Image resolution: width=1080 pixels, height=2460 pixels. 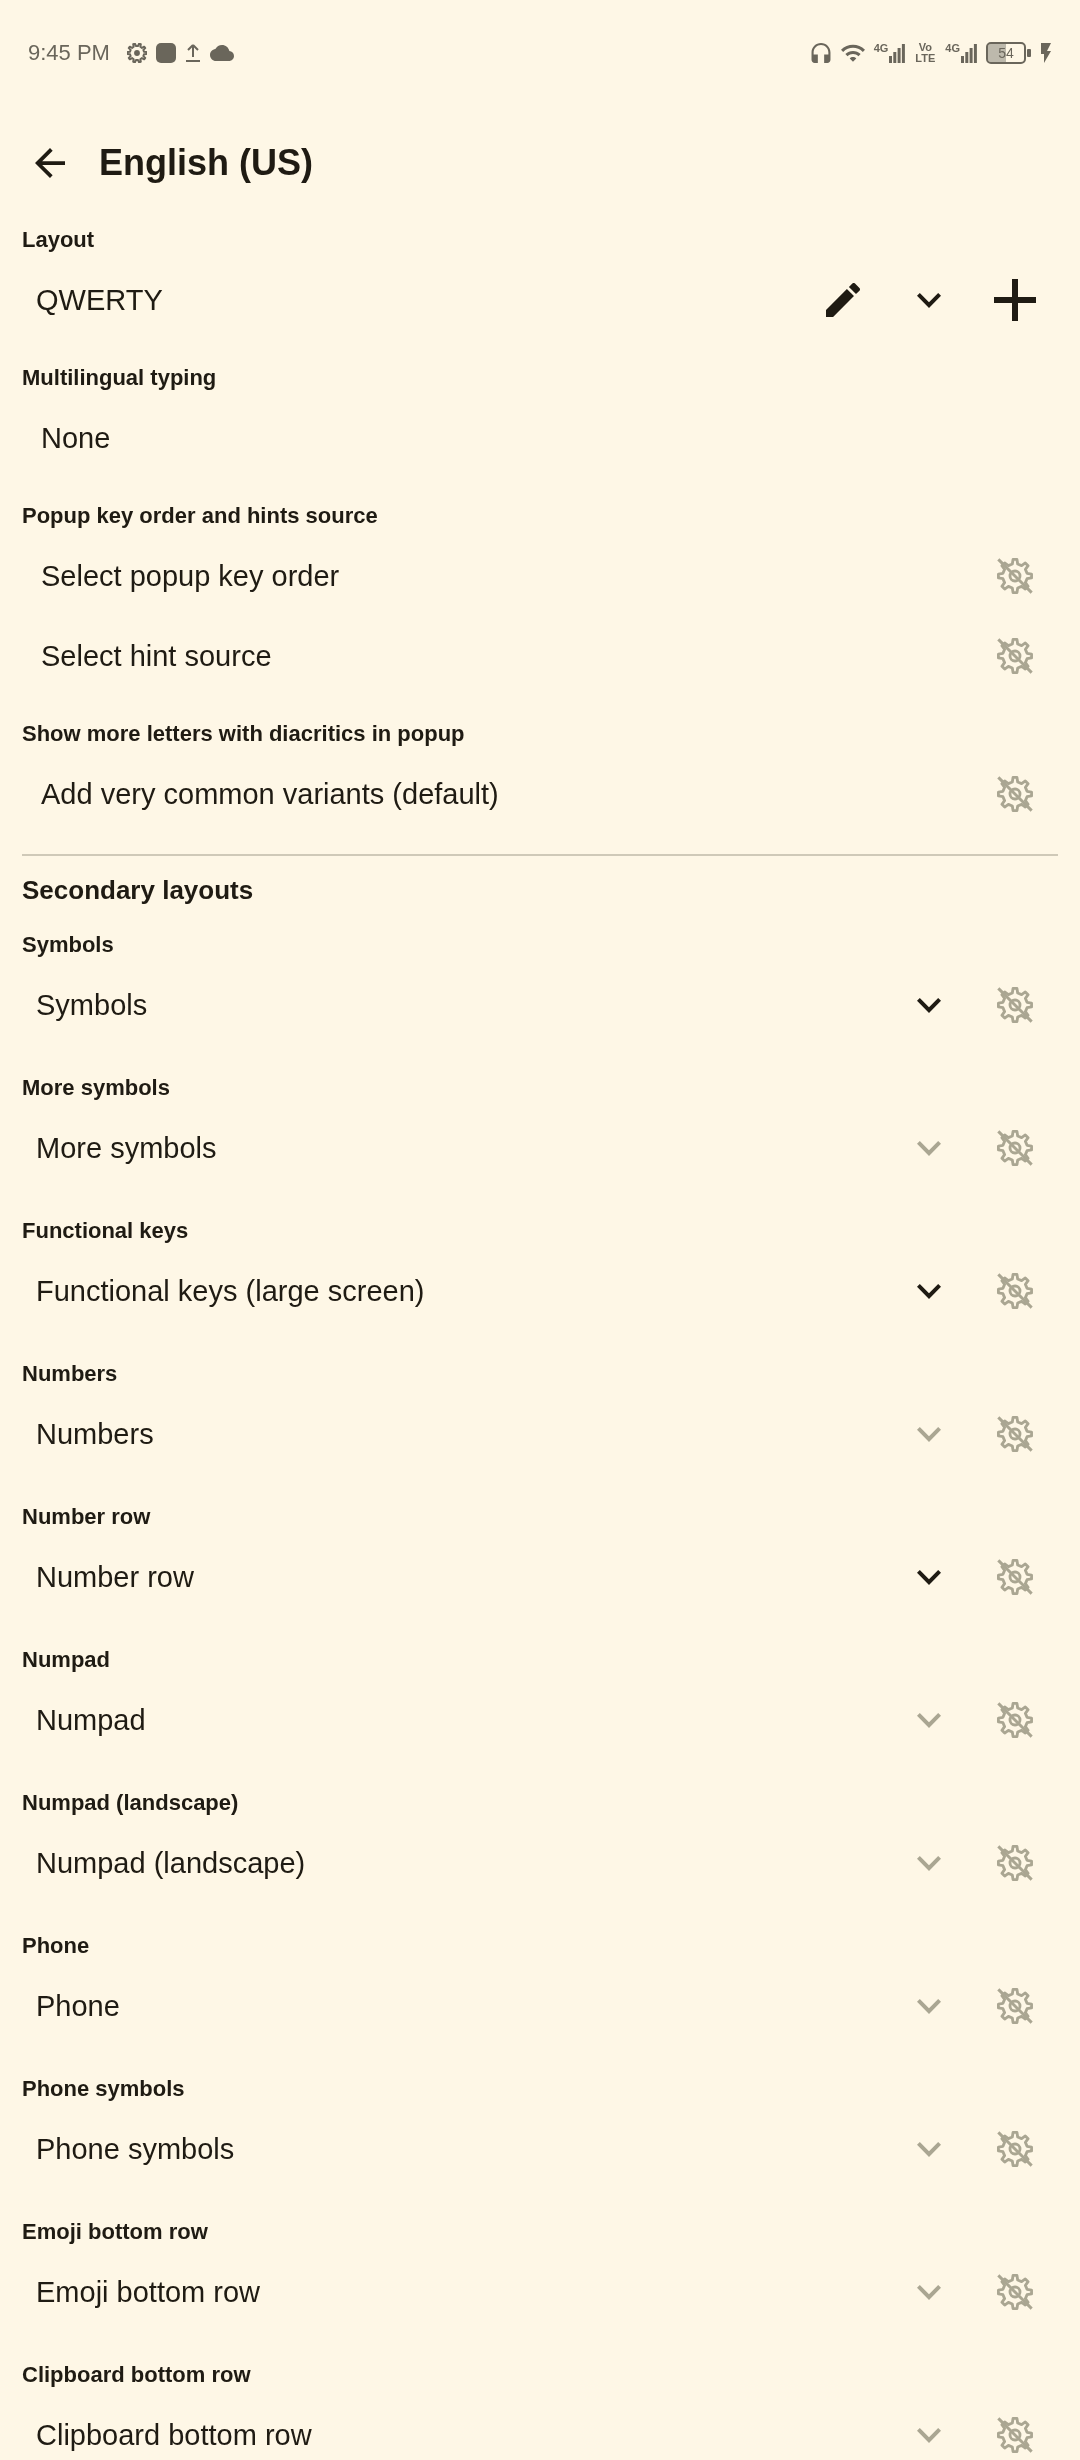 What do you see at coordinates (56, 1946) in the screenshot?
I see `setting-label: Phone` at bounding box center [56, 1946].